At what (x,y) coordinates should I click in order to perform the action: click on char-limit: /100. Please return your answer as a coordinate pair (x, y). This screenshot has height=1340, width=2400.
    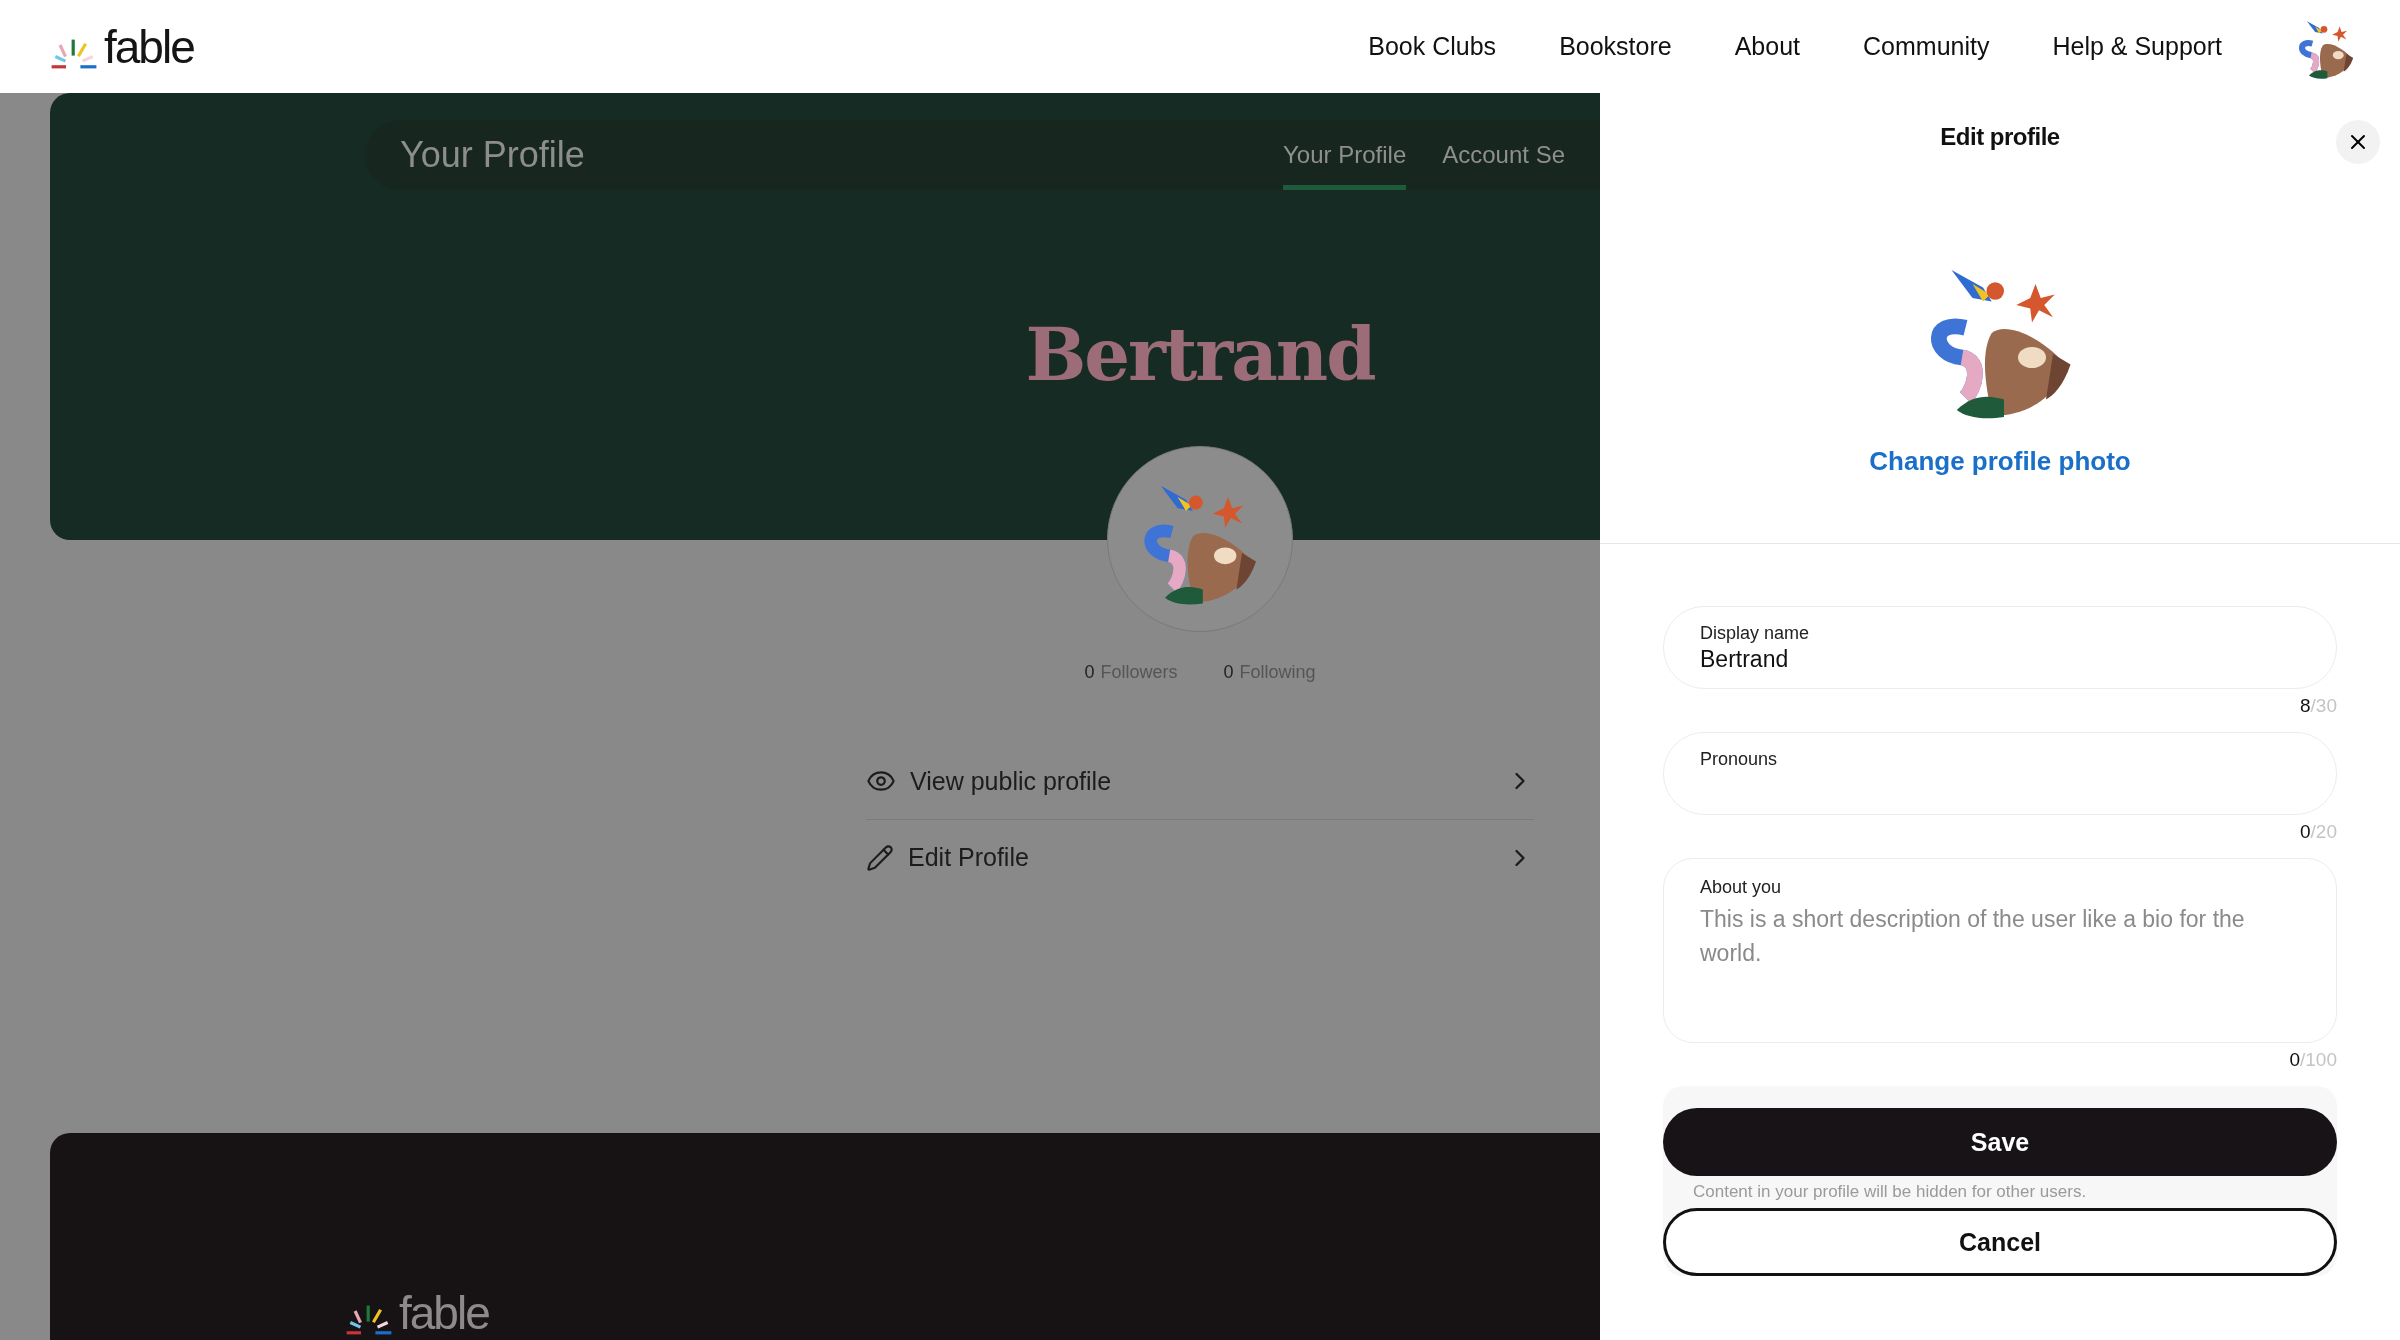
    Looking at the image, I should click on (2318, 1060).